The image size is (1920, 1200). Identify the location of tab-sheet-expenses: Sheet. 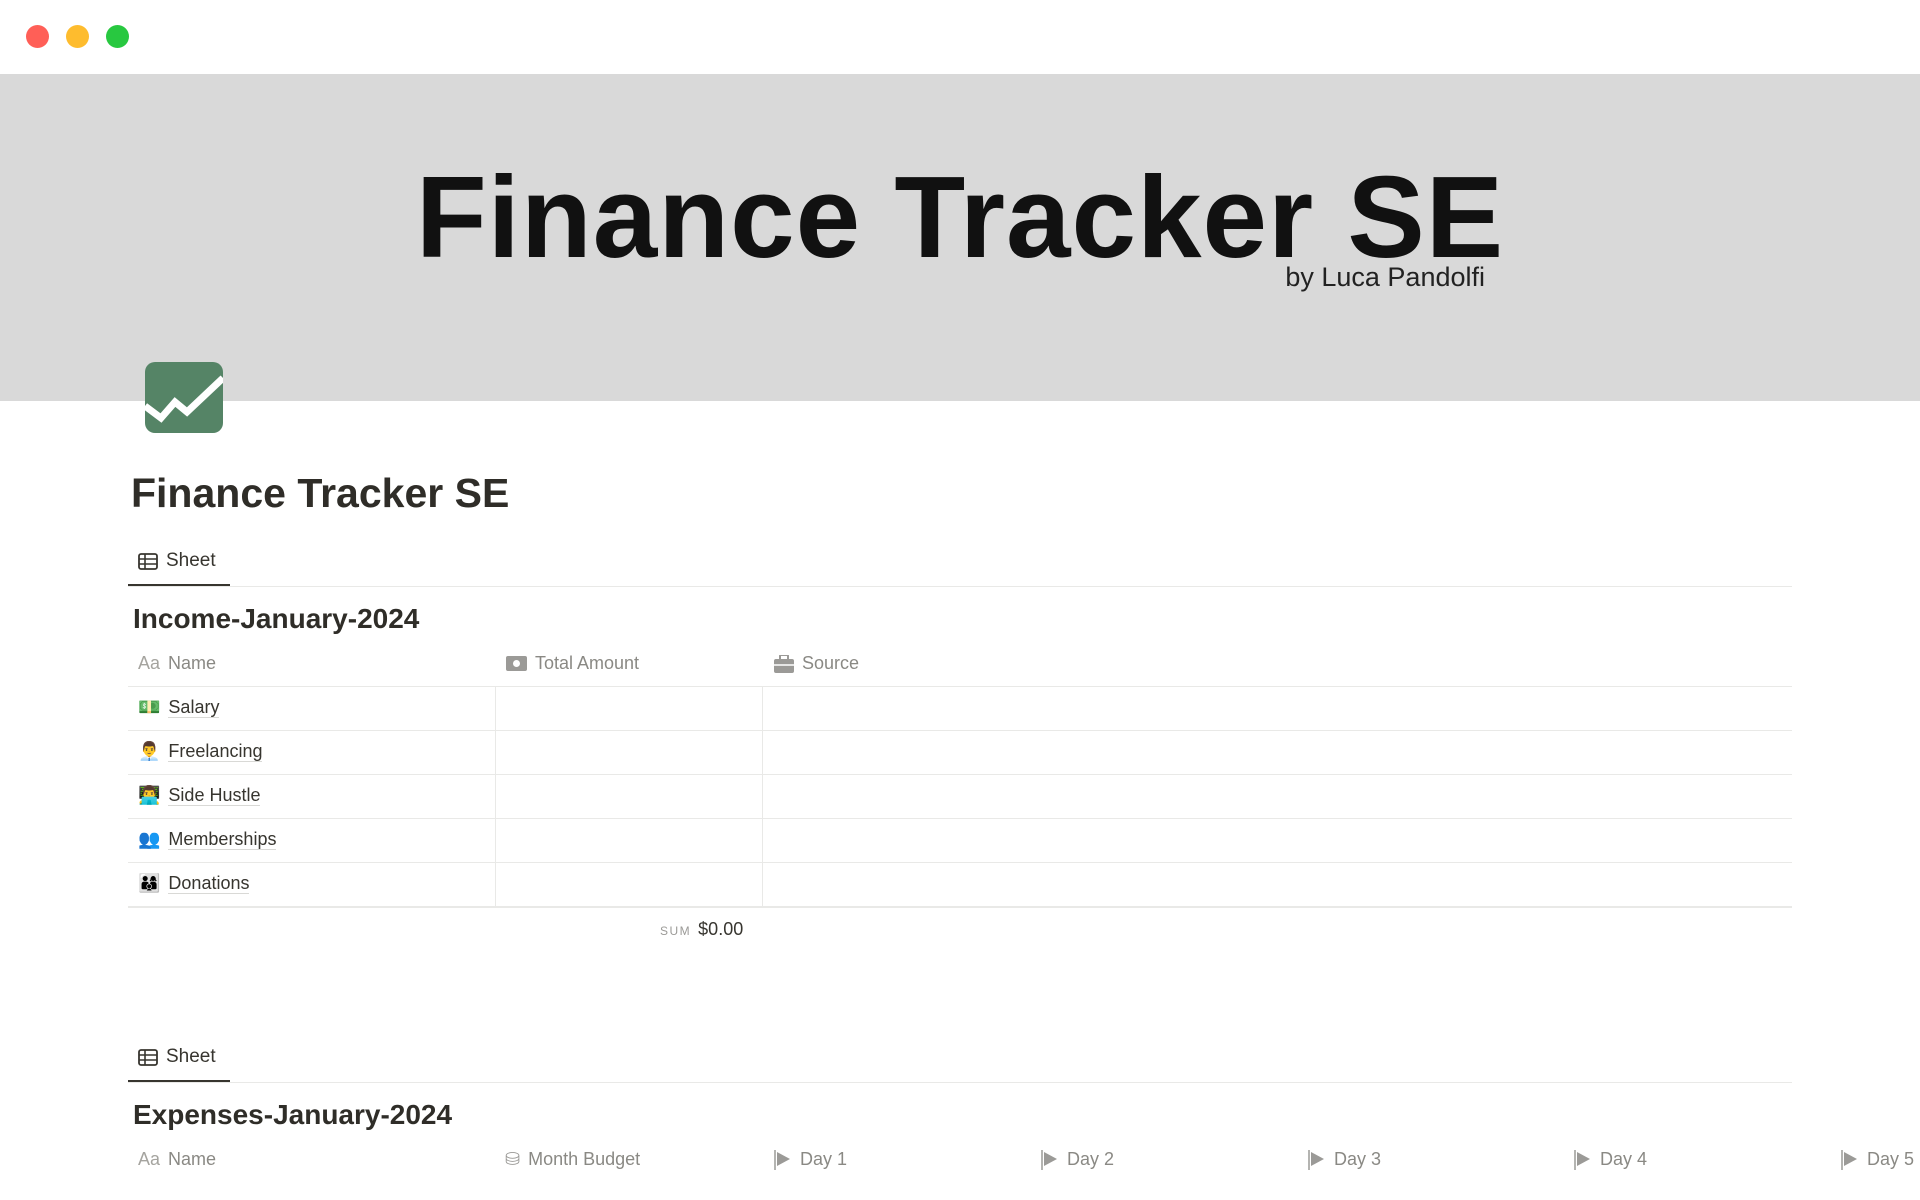
(172, 1057).